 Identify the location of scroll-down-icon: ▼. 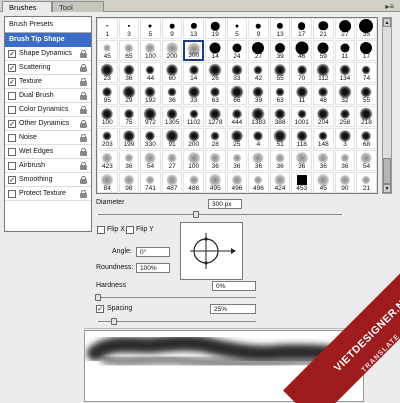
(387, 188).